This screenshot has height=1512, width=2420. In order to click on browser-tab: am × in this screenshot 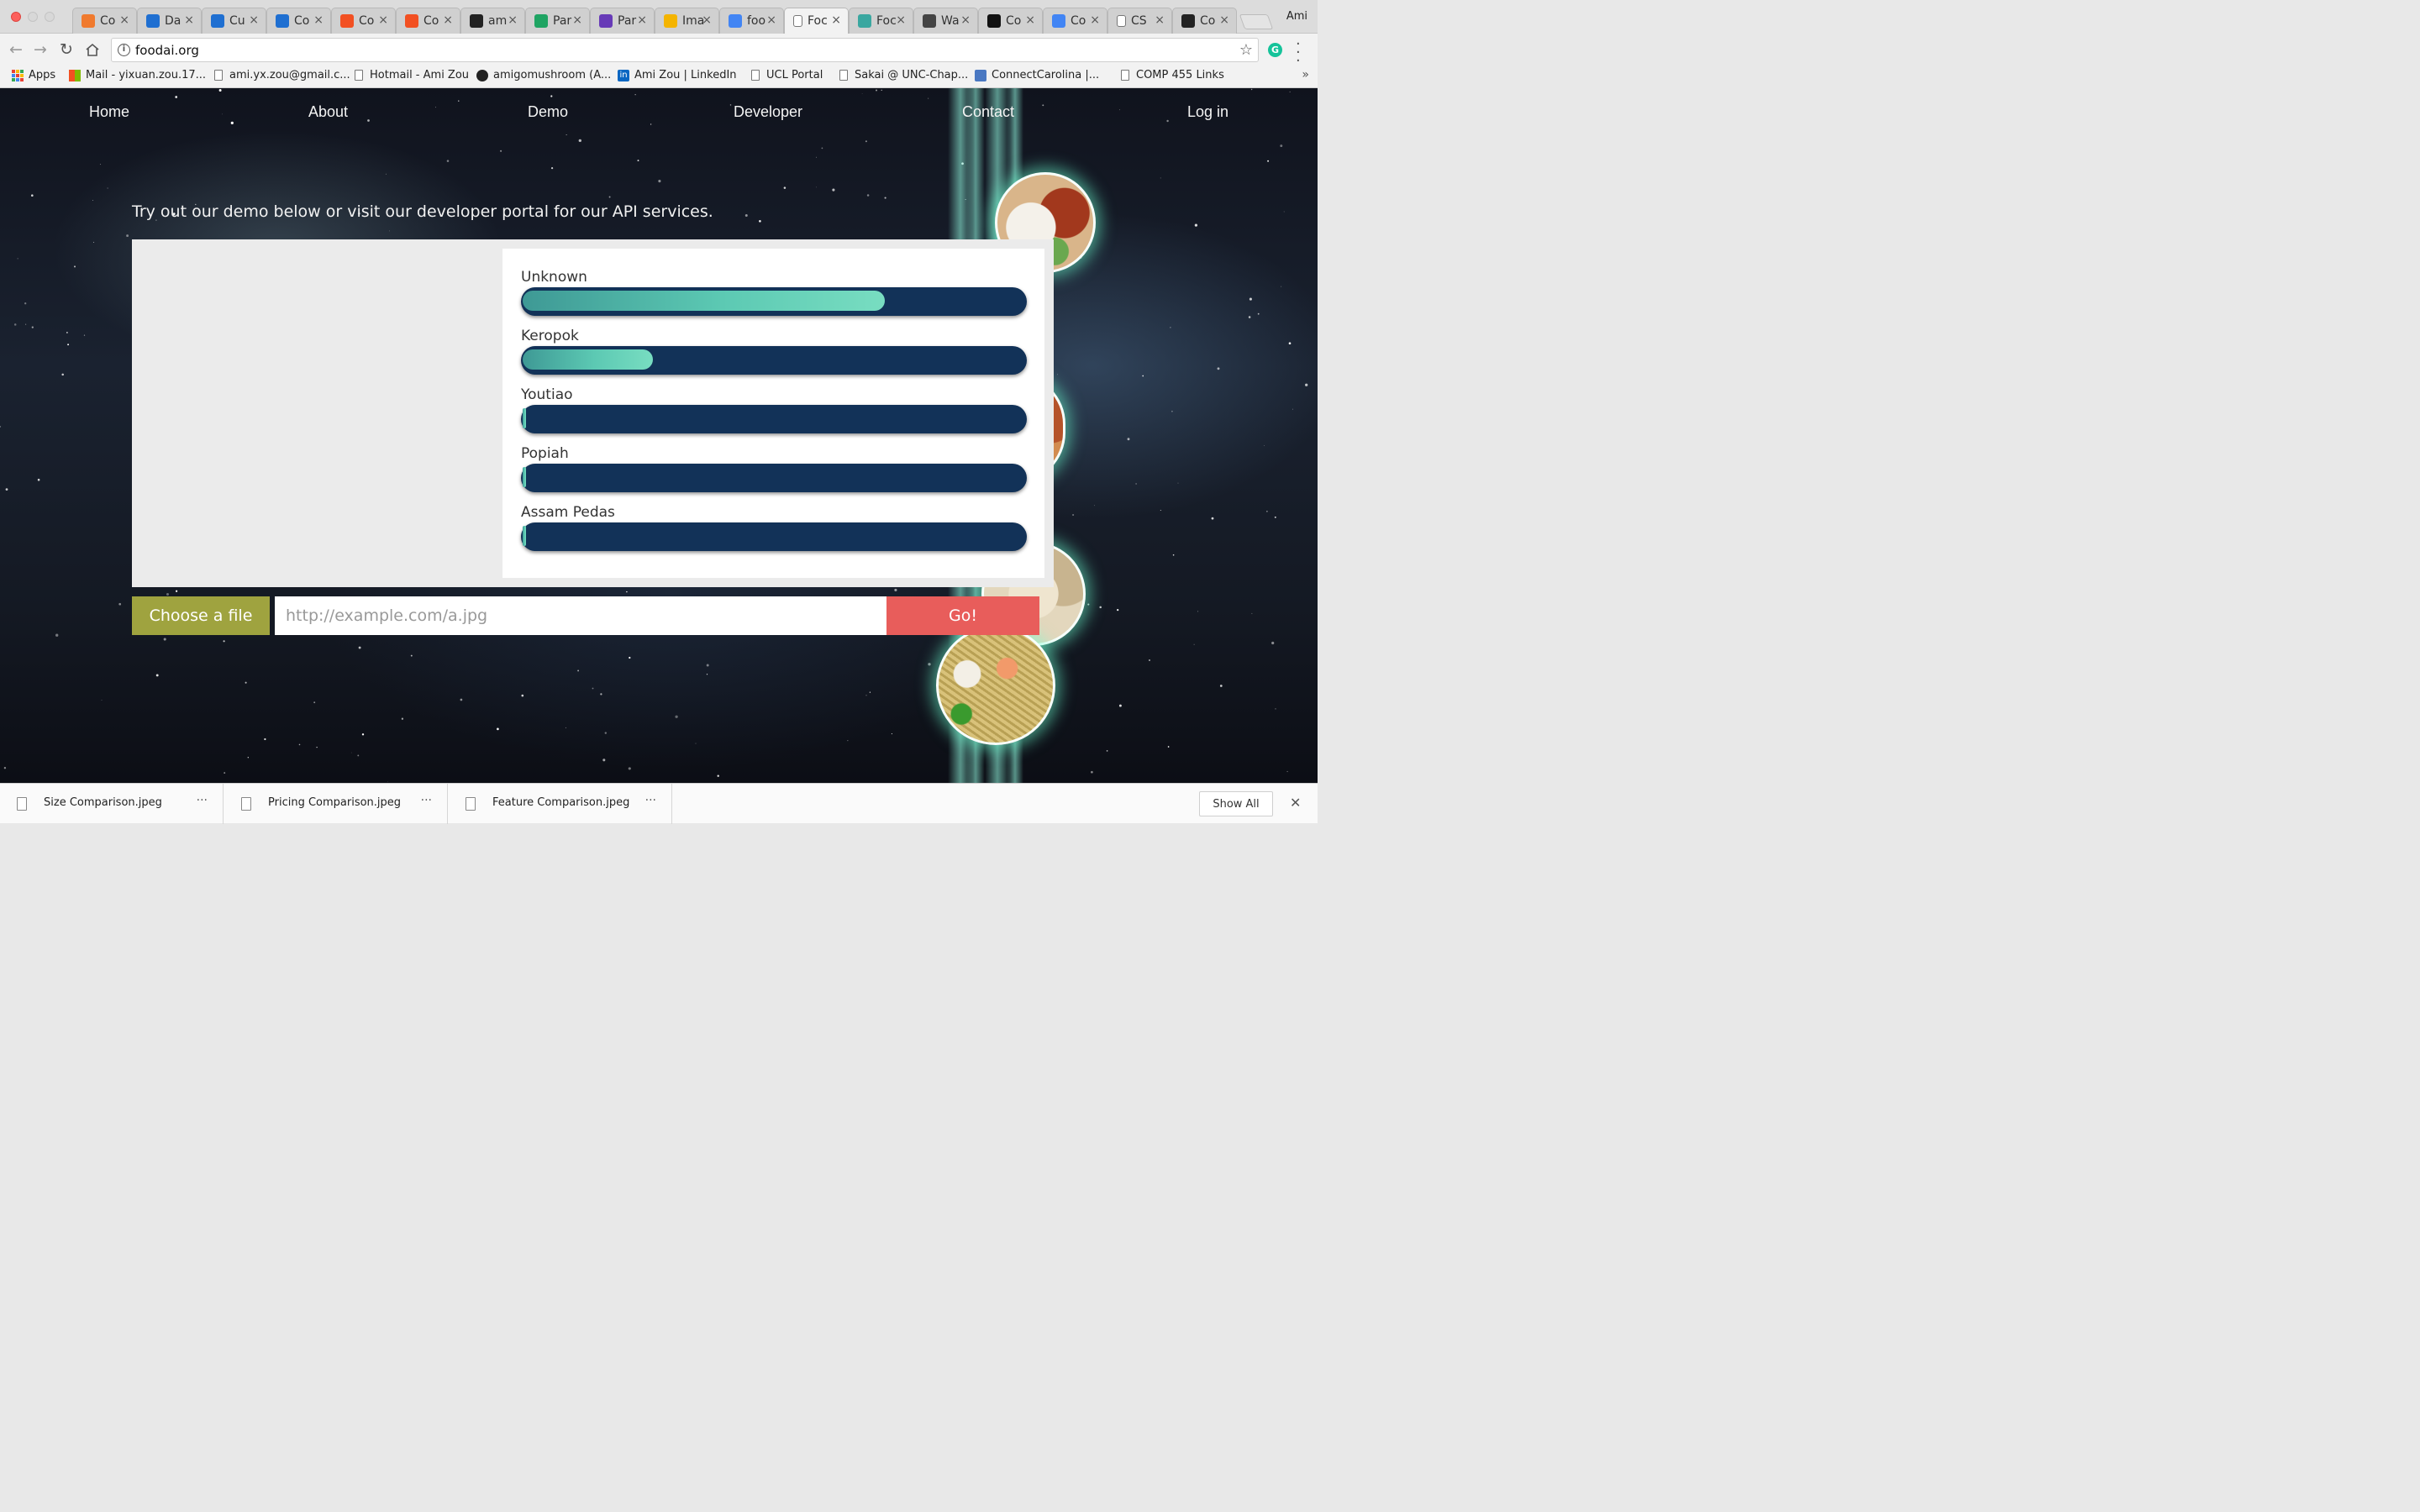, I will do `click(493, 21)`.